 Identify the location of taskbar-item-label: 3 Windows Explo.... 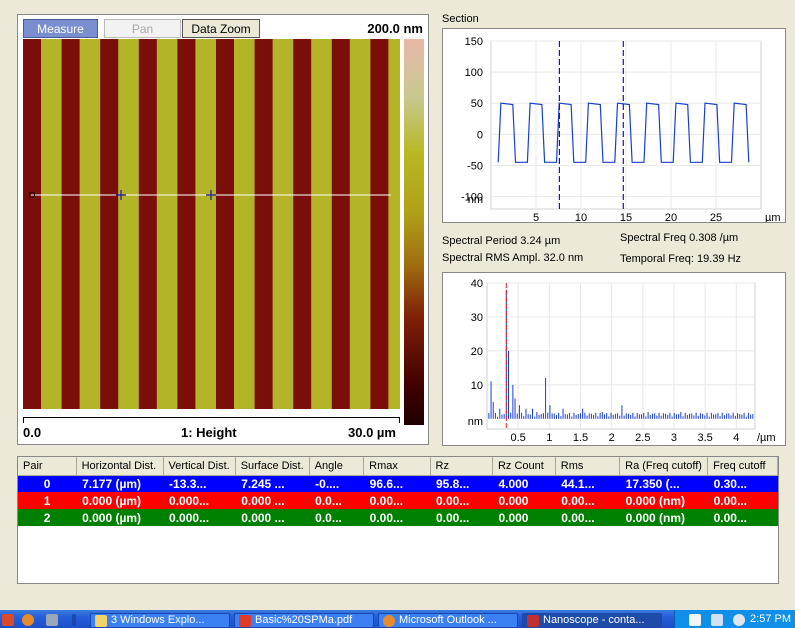
(158, 620).